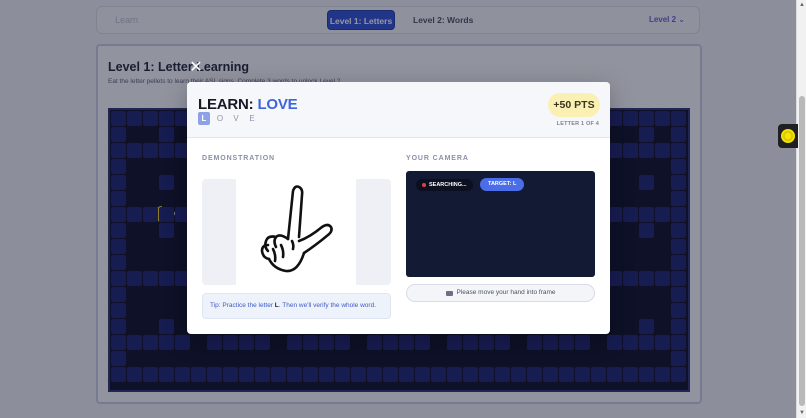  Describe the element at coordinates (239, 158) in the screenshot. I see `demonstration-label: DEMONSTRATION` at that location.